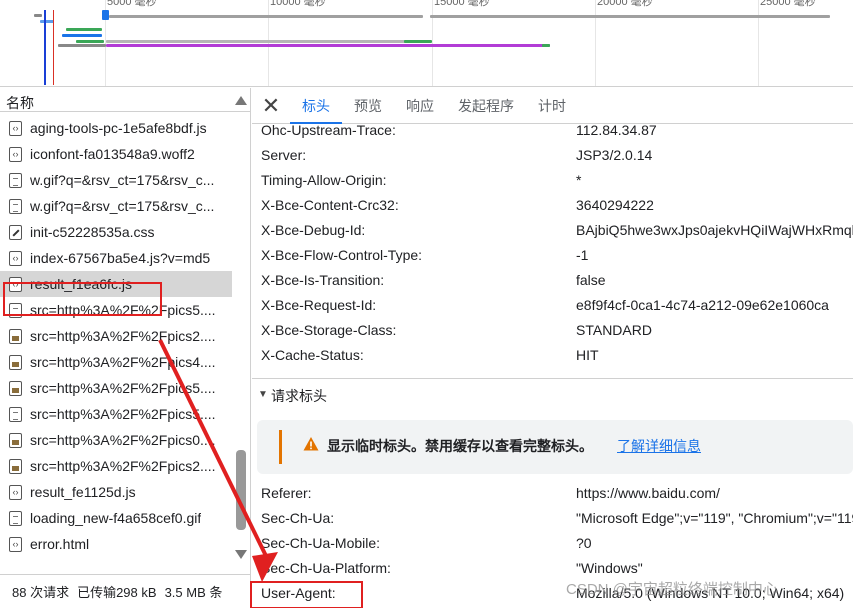 The width and height of the screenshot is (853, 608). I want to click on request-name: loading_new-f4a658cef0.gif, so click(116, 518).